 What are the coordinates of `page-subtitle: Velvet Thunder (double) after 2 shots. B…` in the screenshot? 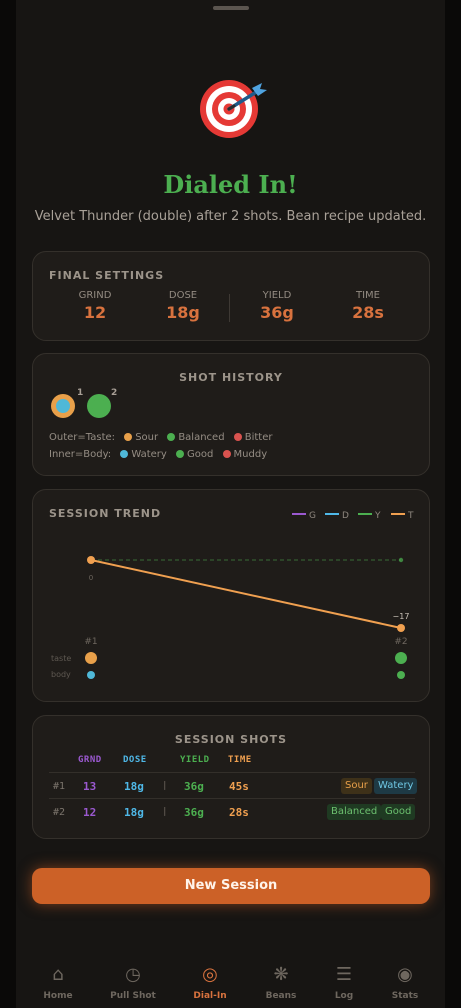 It's located at (230, 216).